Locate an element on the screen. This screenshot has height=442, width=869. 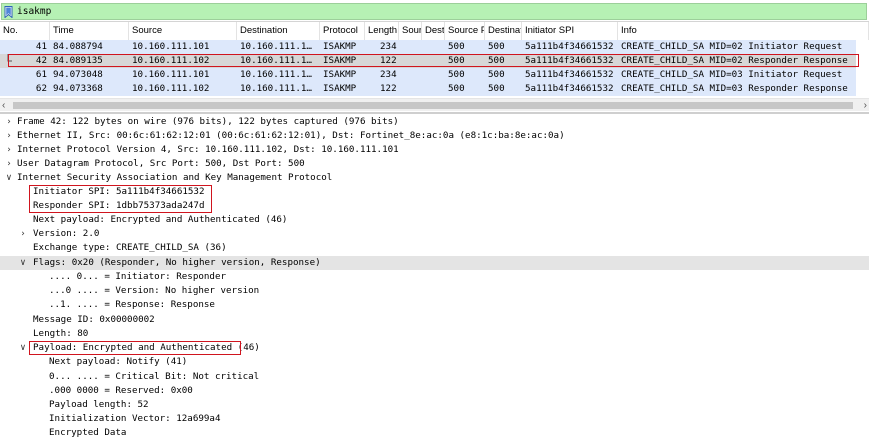
tree-item-message-id: Message ID: 0x00000002 is located at coordinates (434, 320).